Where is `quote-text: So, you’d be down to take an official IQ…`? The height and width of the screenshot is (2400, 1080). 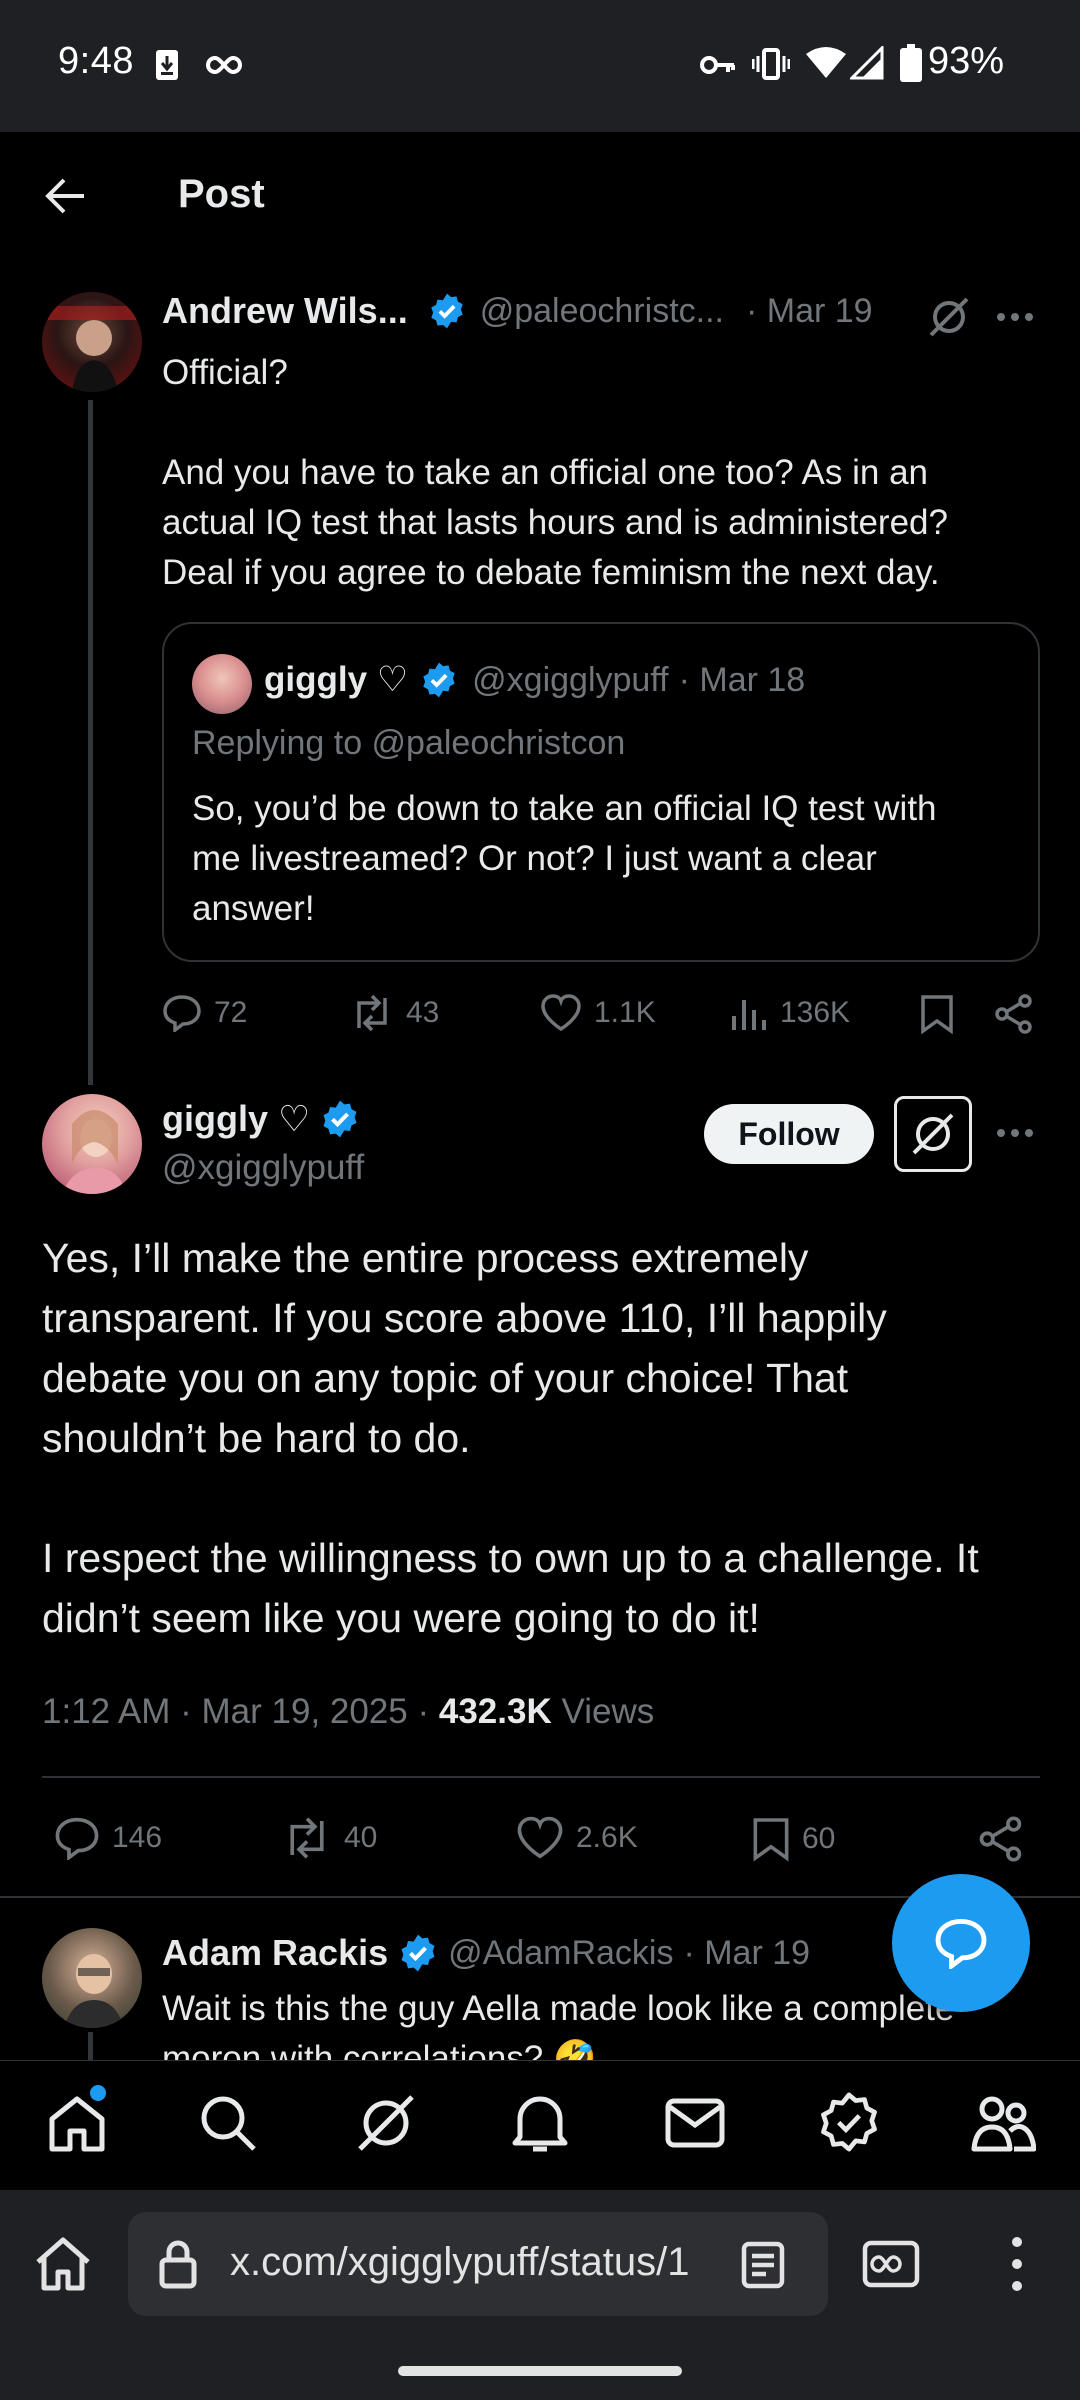 quote-text: So, you’d be down to take an official IQ… is located at coordinates (564, 858).